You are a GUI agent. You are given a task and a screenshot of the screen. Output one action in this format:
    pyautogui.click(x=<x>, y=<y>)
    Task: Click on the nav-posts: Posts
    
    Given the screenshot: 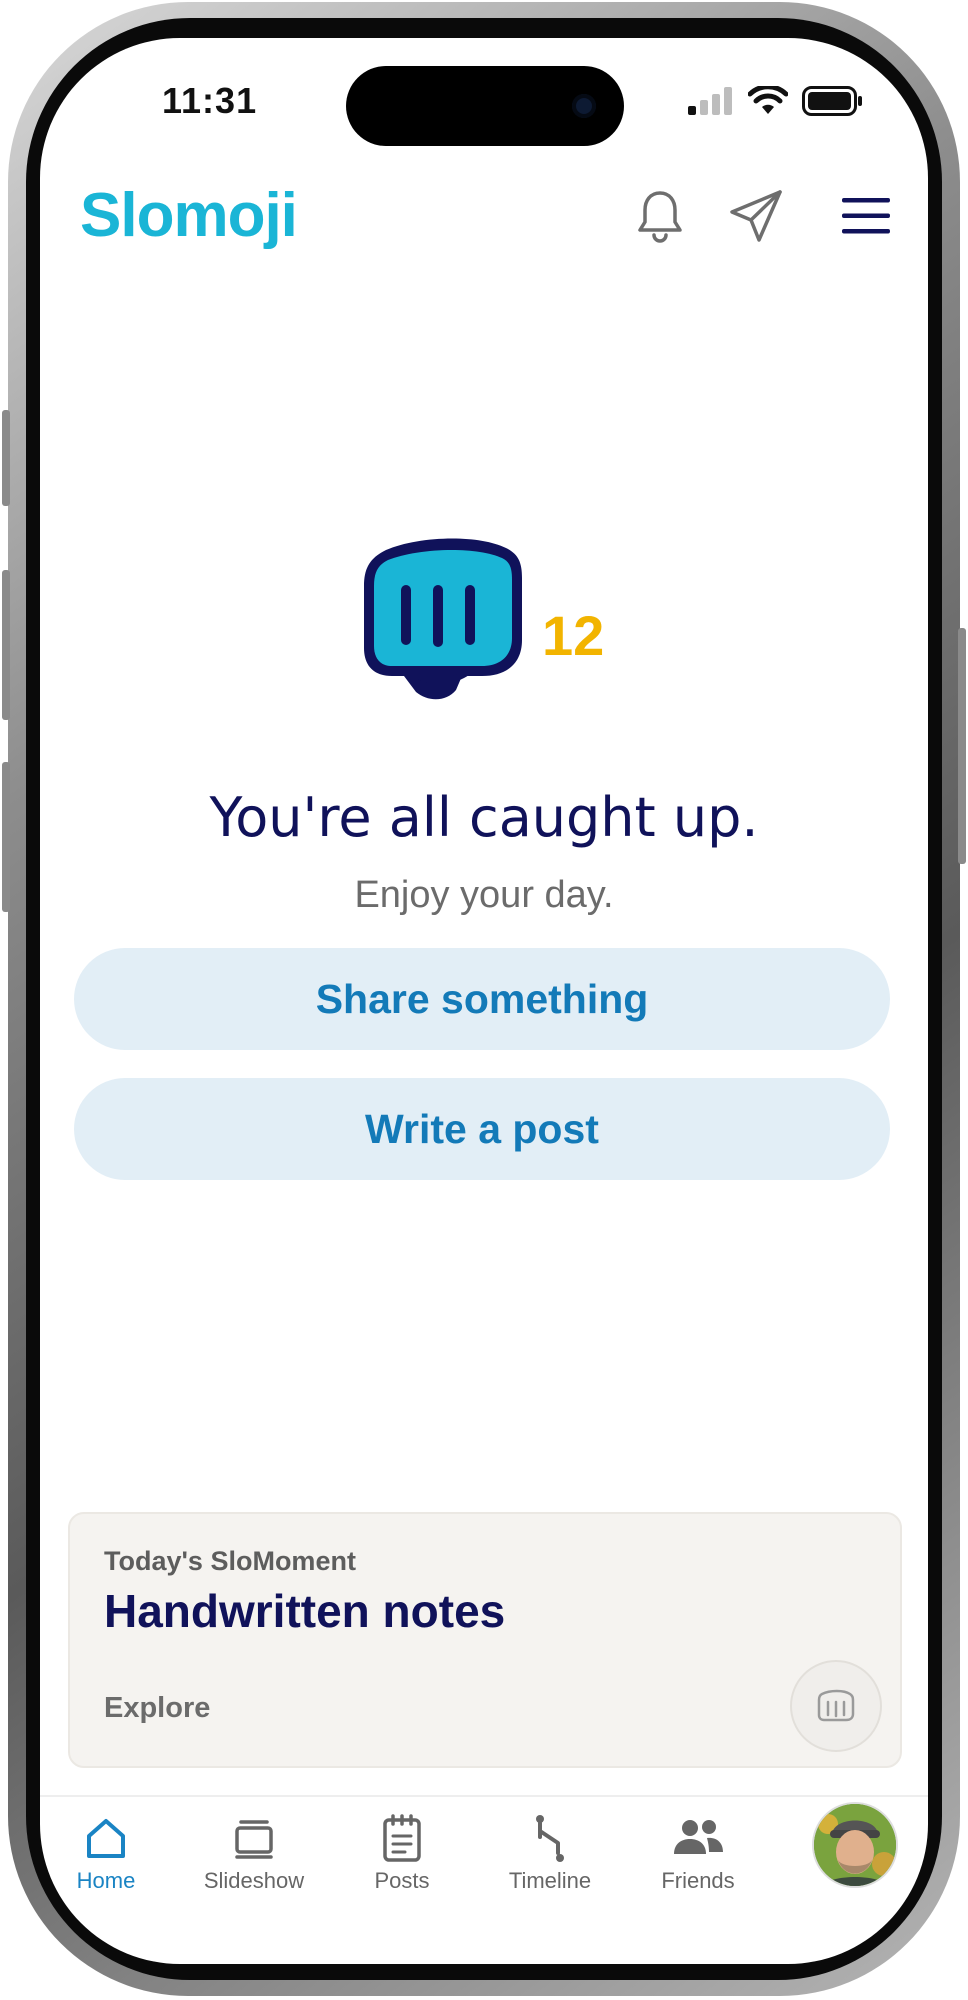 What is the action you would take?
    pyautogui.click(x=402, y=1852)
    